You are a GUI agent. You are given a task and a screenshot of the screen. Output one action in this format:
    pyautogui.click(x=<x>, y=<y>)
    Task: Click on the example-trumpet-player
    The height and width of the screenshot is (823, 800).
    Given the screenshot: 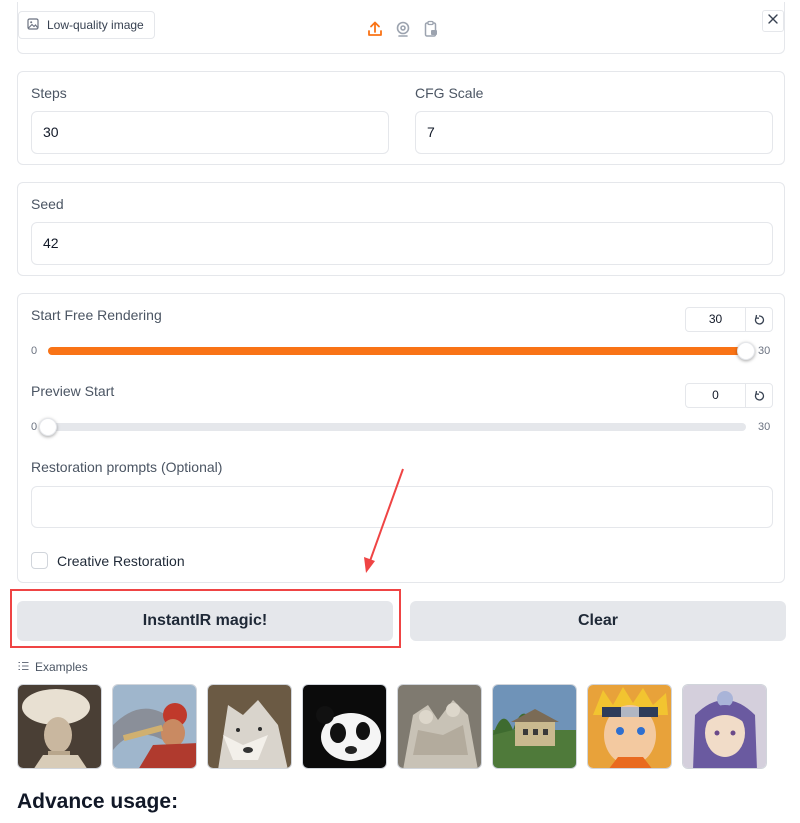 What is the action you would take?
    pyautogui.click(x=154, y=726)
    